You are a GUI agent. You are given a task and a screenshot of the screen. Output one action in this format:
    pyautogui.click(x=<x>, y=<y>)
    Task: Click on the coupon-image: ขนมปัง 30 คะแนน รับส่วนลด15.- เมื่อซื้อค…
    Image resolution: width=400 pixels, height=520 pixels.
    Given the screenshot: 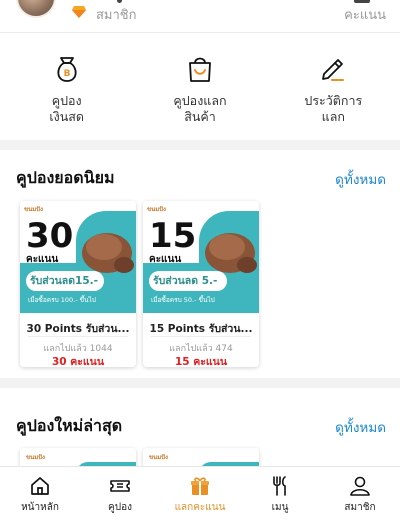 What is the action you would take?
    pyautogui.click(x=78, y=257)
    